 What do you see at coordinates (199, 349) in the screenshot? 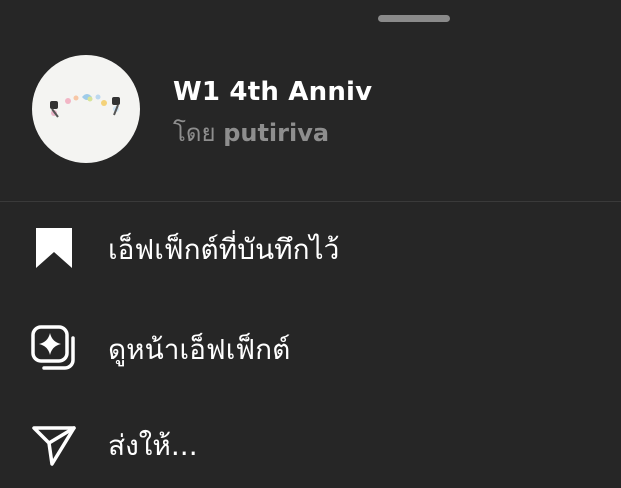
I see `menu-item-label: ดูหน้าเอ็ฟเฟ็กต์` at bounding box center [199, 349].